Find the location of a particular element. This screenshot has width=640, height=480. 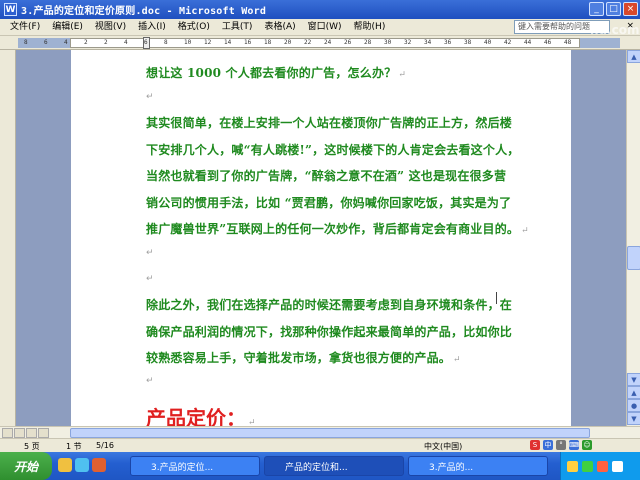

menu-view: 视图(V) is located at coordinates (110, 27).